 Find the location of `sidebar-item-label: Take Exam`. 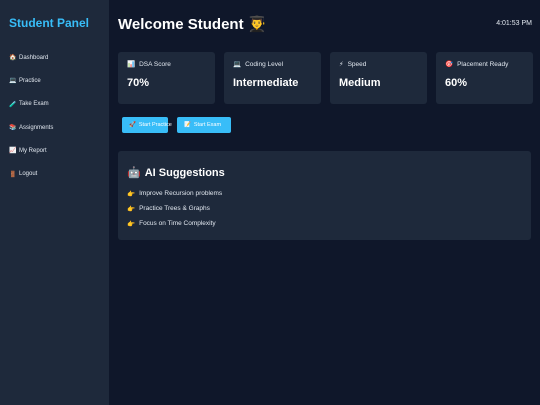

sidebar-item-label: Take Exam is located at coordinates (34, 104).